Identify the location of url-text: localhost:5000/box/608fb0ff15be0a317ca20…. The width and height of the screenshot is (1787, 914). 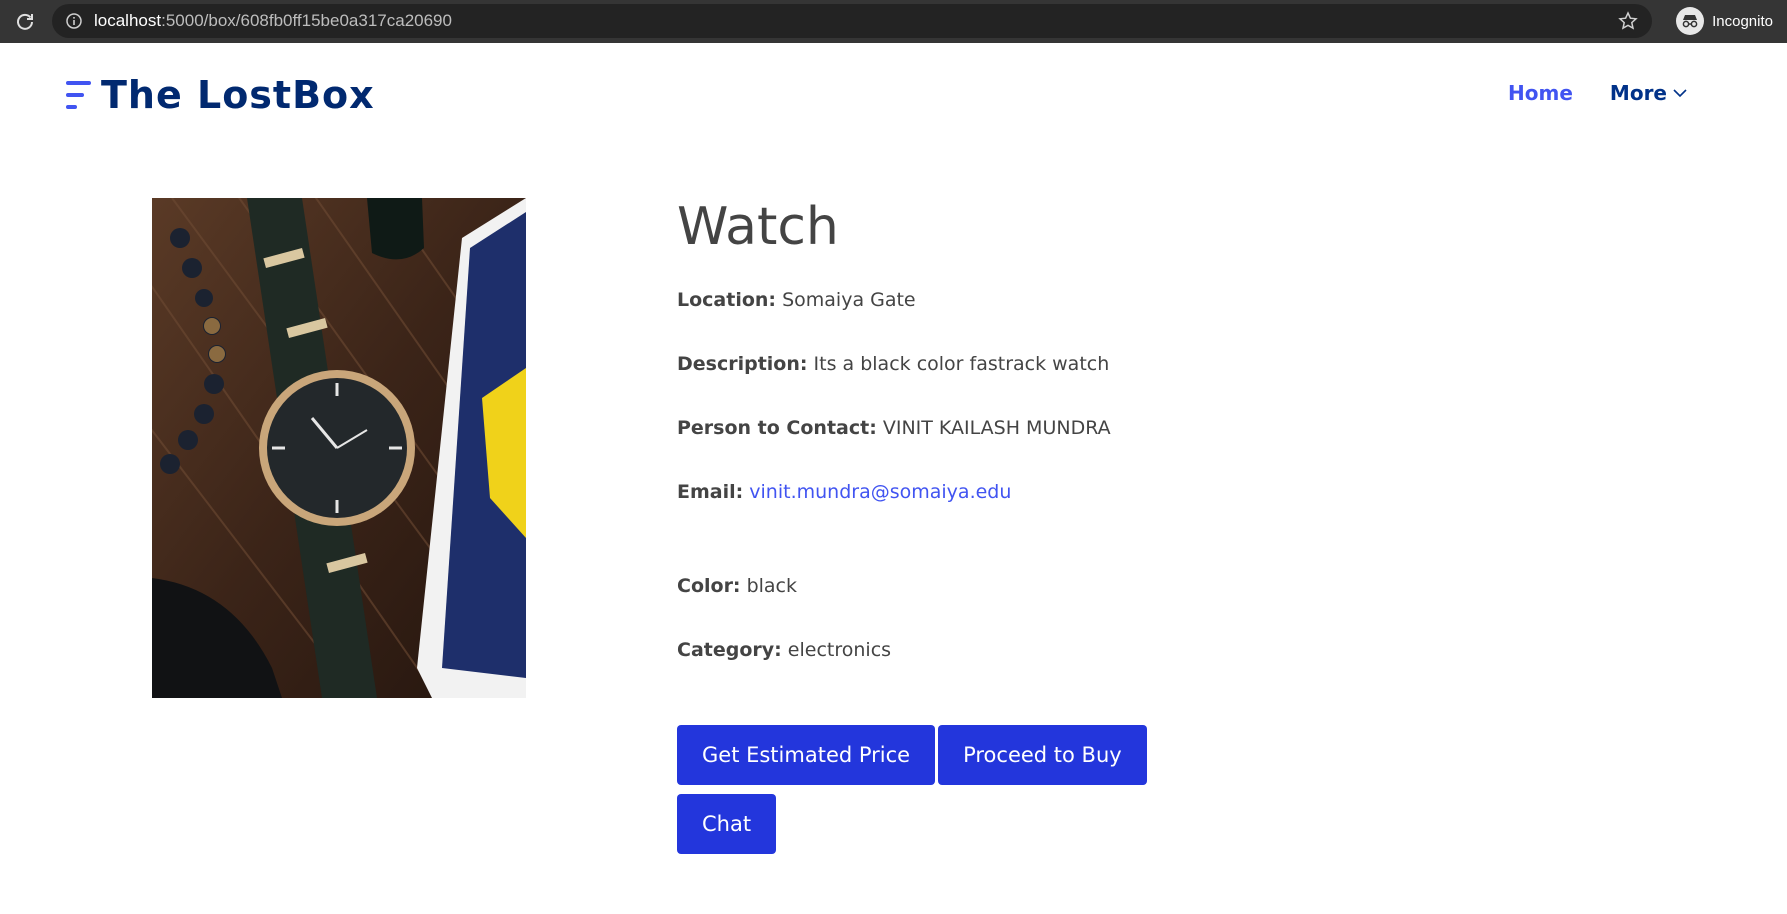
(273, 21).